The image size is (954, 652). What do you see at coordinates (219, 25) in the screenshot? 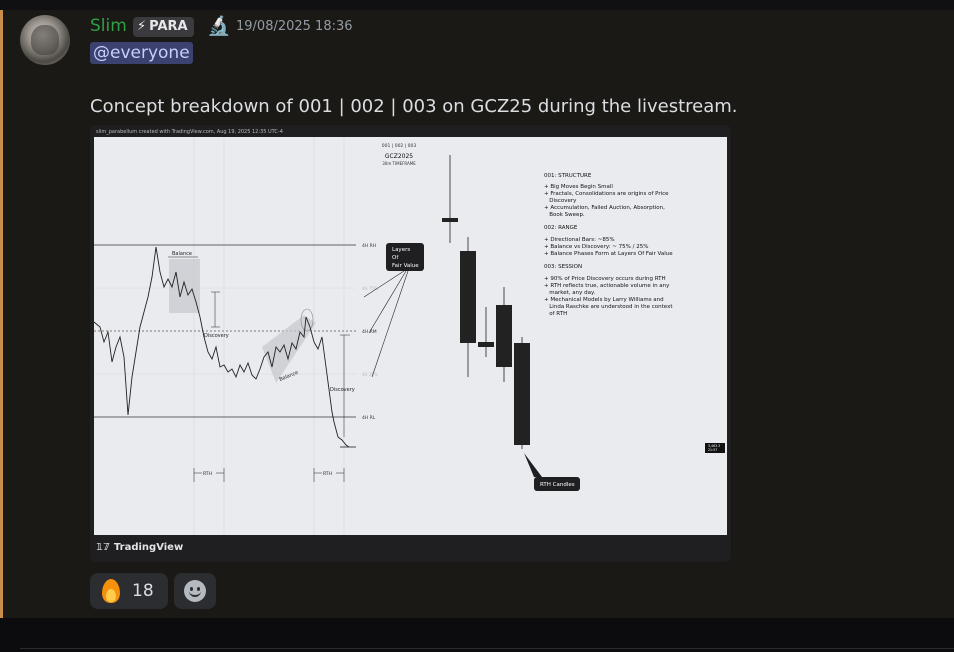
I see `microscope-icon: 🔬` at bounding box center [219, 25].